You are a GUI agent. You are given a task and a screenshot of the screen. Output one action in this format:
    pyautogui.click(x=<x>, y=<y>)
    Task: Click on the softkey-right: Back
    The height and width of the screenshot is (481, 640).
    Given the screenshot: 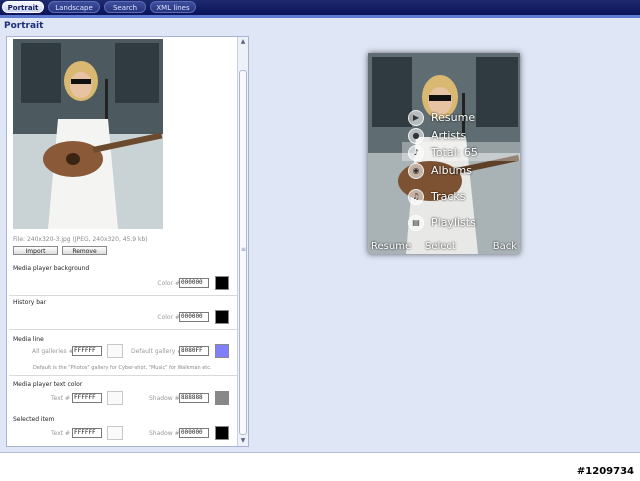 What is the action you would take?
    pyautogui.click(x=505, y=246)
    